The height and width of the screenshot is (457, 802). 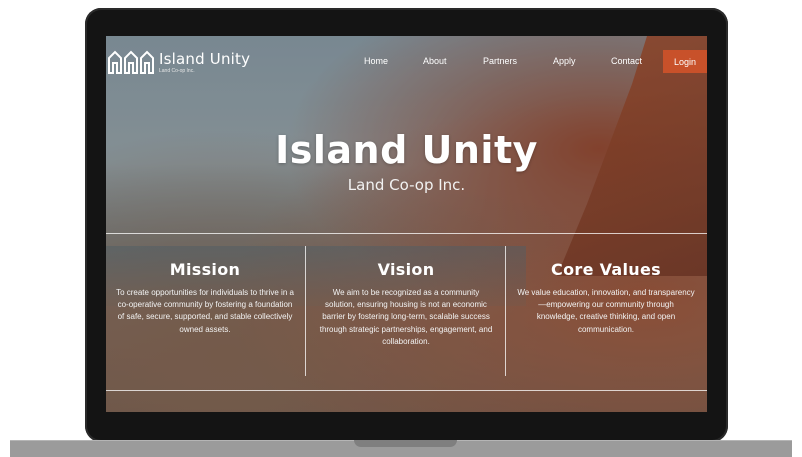 I want to click on nav-item-partners: Partners, so click(x=500, y=61).